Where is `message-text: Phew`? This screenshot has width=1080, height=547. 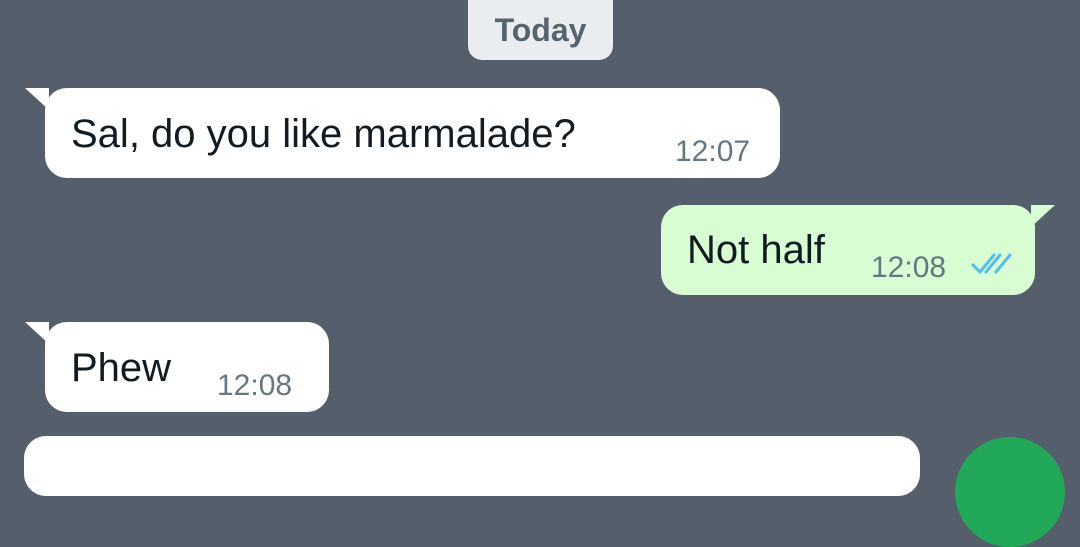 message-text: Phew is located at coordinates (121, 368).